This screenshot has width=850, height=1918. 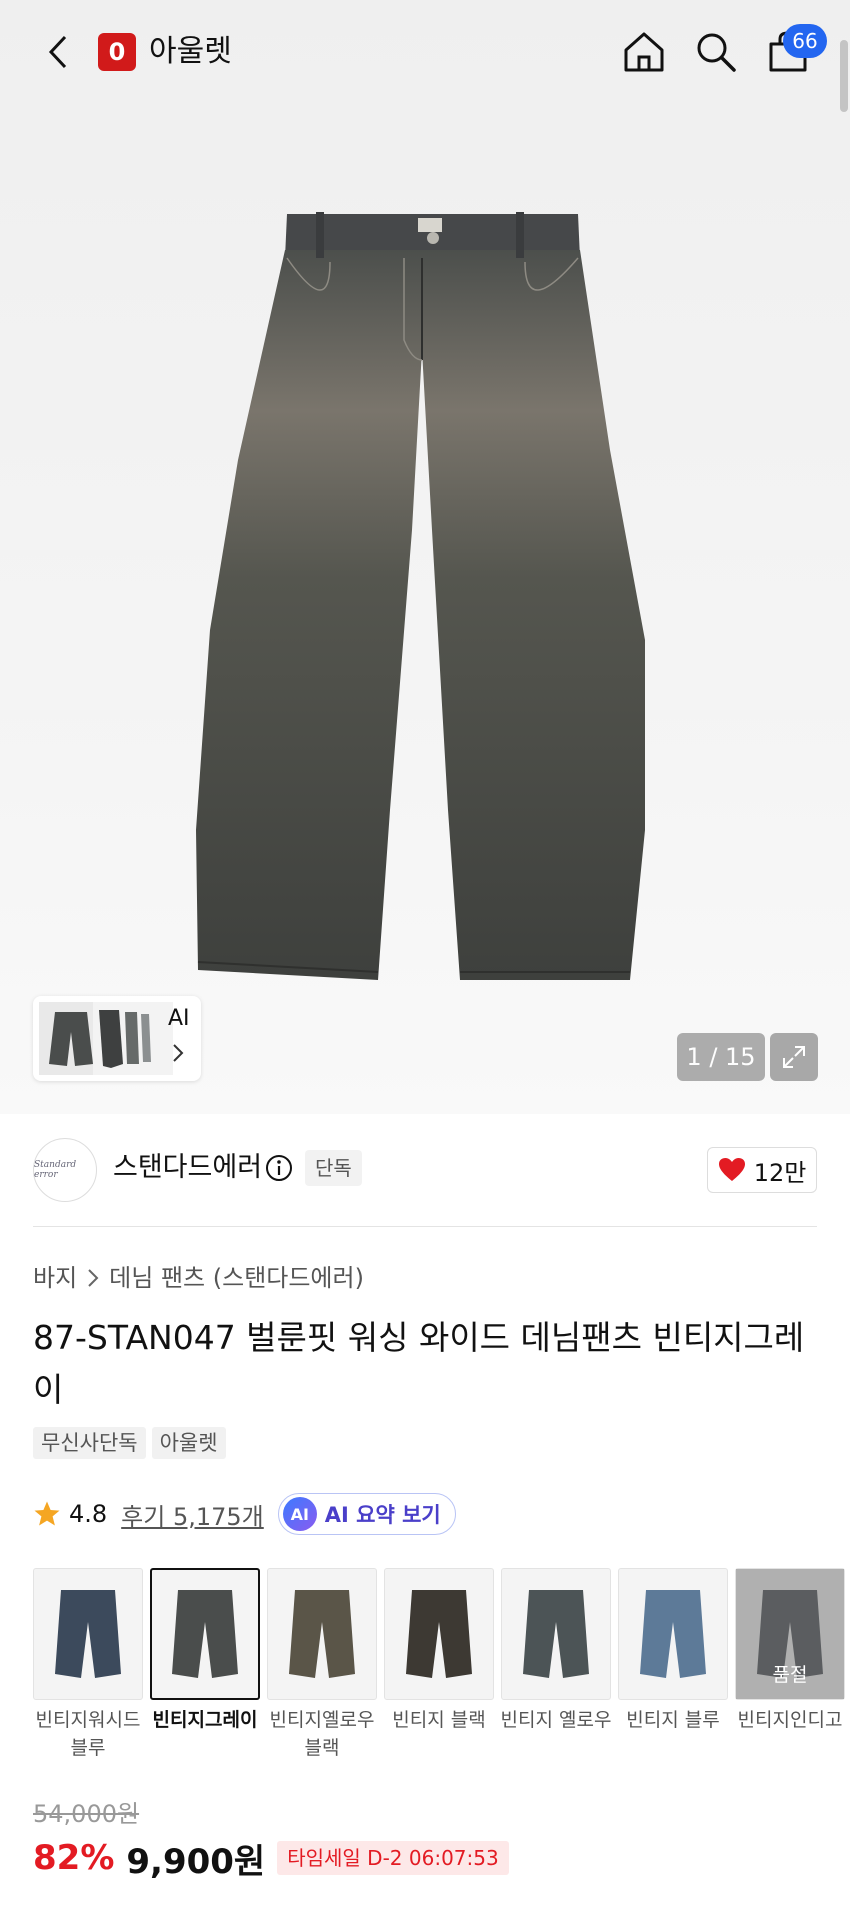 What do you see at coordinates (425, 1170) in the screenshot?
I see `store-row: Standard error 스탠다드에러 단독 12만` at bounding box center [425, 1170].